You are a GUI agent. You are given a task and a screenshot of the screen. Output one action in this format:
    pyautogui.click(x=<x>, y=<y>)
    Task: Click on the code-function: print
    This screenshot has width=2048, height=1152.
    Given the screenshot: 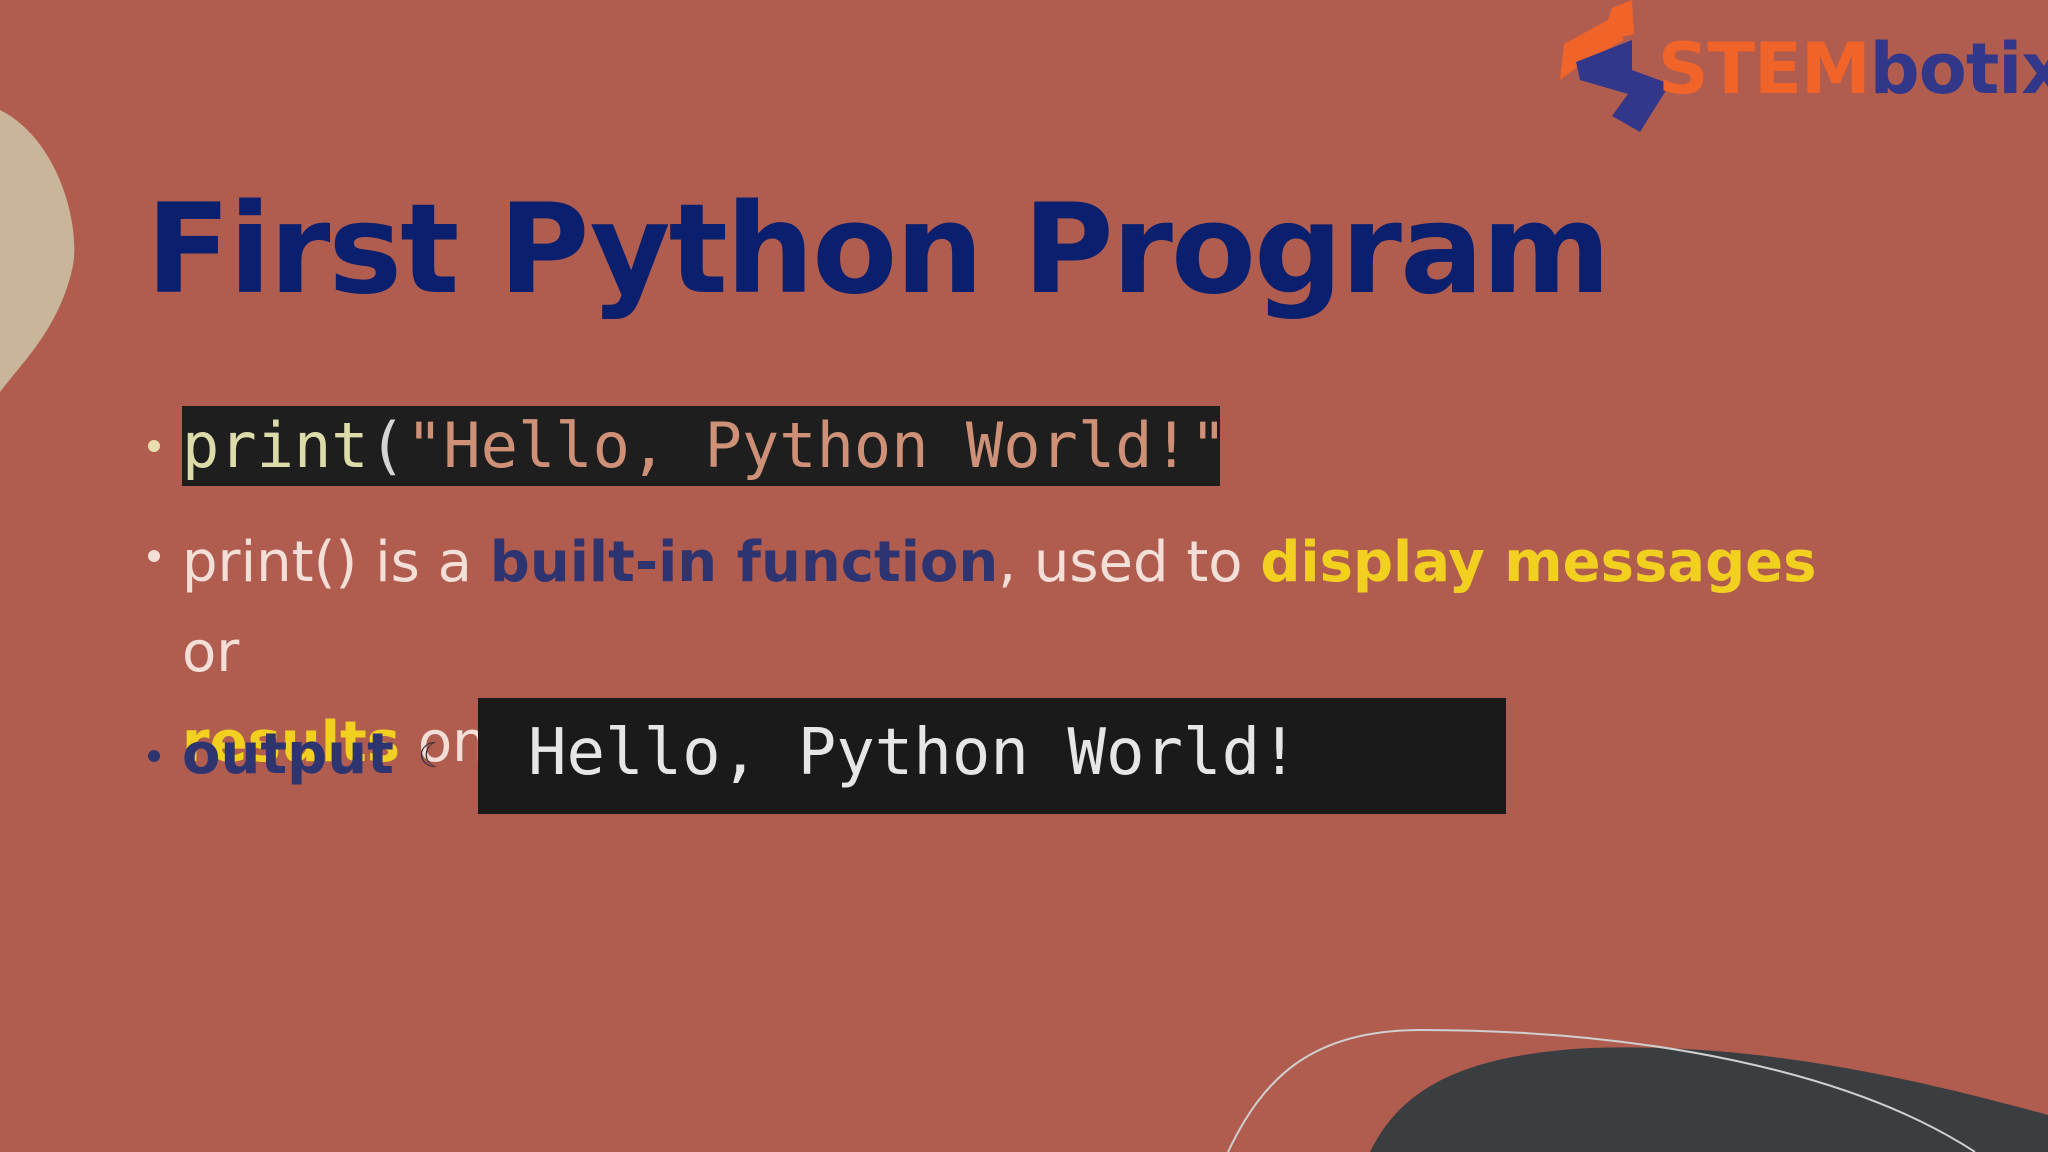 What is the action you would take?
    pyautogui.click(x=275, y=445)
    